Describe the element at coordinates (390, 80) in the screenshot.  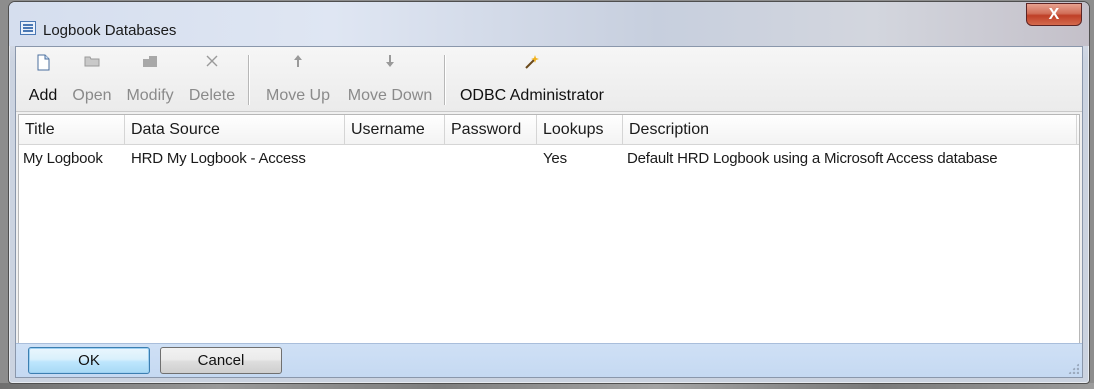
I see `move-down-button: Move Down` at that location.